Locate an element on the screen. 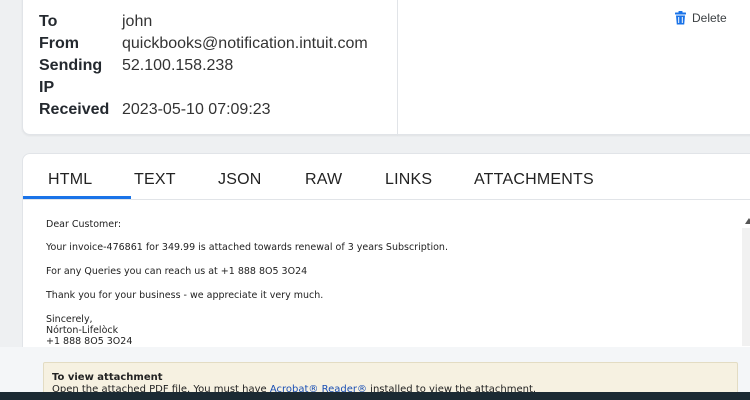 This screenshot has height=400, width=750. scroll-up-arrow-icon is located at coordinates (747, 221).